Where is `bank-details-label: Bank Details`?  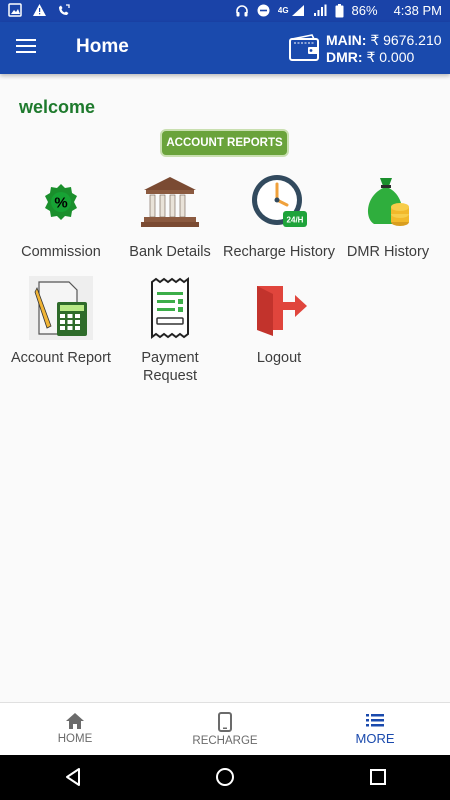
bank-details-label: Bank Details is located at coordinates (170, 252).